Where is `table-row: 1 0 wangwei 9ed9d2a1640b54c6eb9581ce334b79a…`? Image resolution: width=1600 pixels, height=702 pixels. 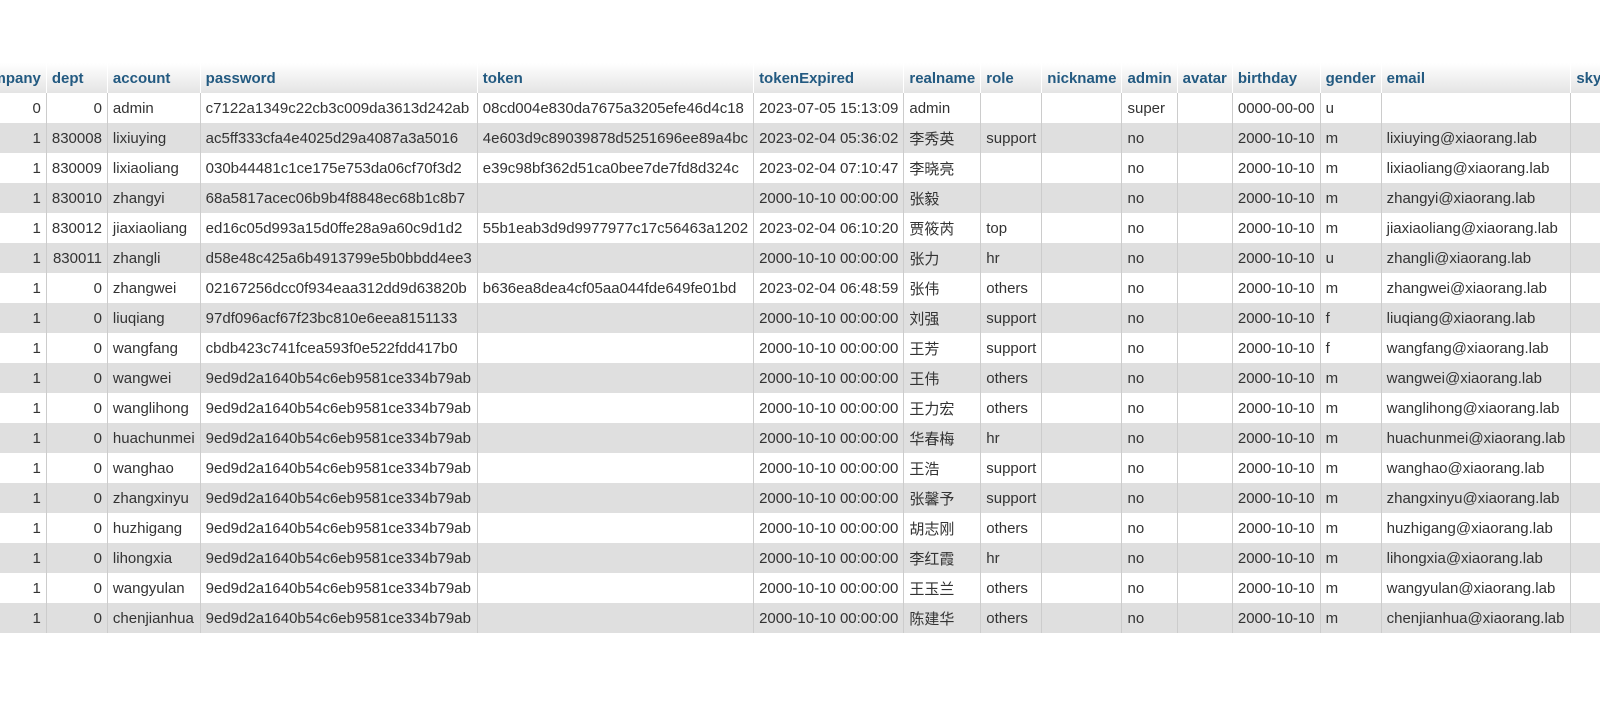 table-row: 1 0 wangwei 9ed9d2a1640b54c6eb9581ce334b79a… is located at coordinates (800, 378).